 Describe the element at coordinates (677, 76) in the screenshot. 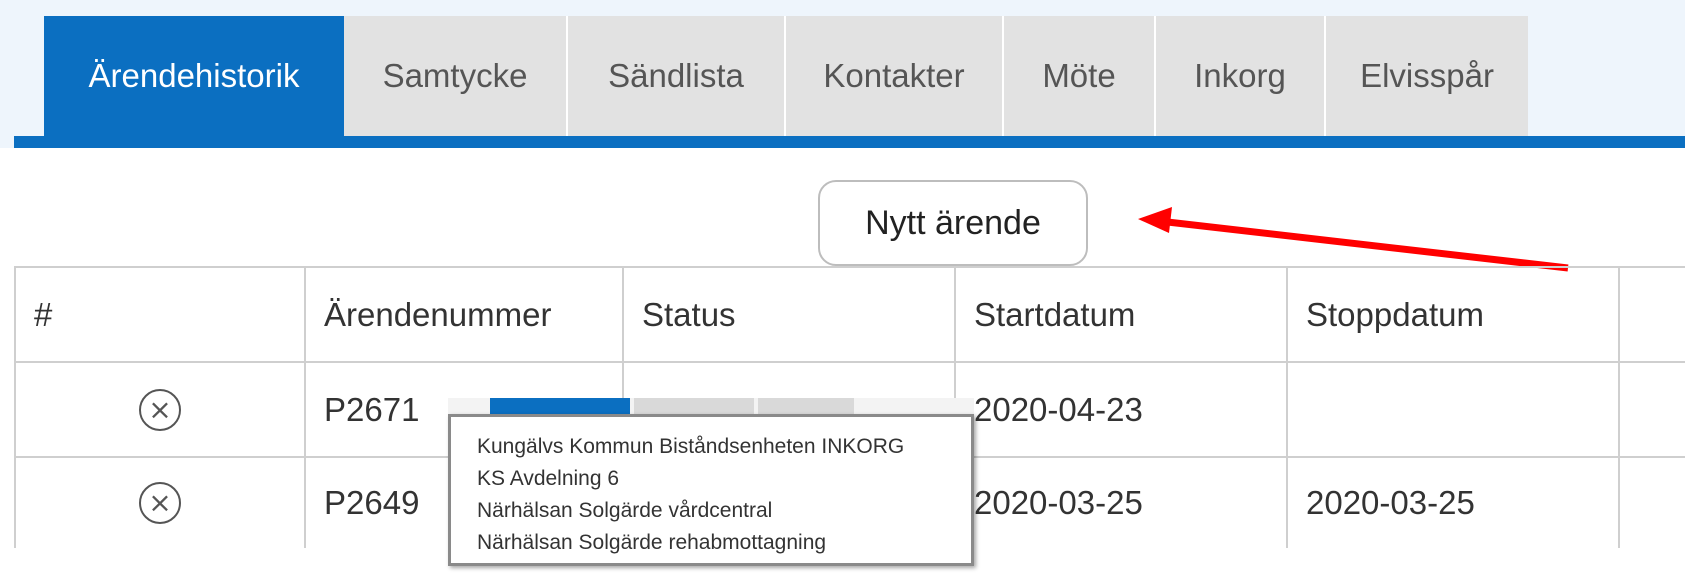

I see `tab-sandlista: Sändlista` at that location.